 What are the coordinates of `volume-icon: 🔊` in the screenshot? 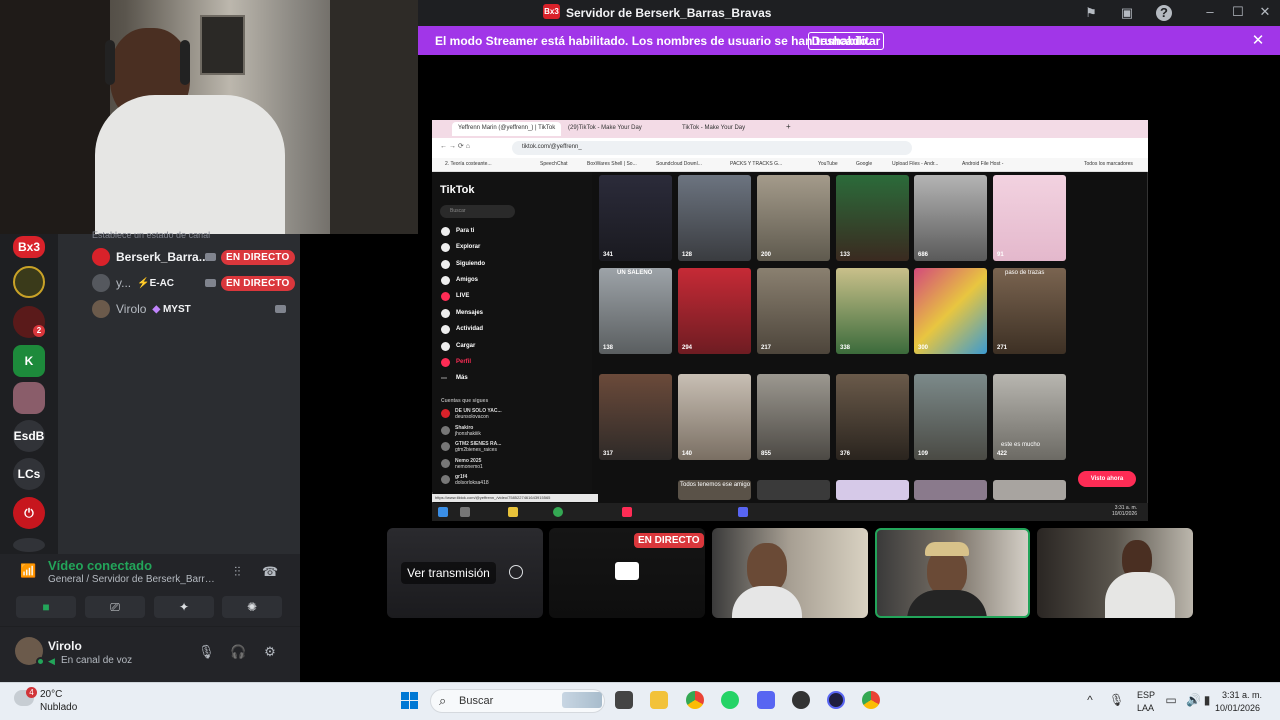 It's located at (1193, 700).